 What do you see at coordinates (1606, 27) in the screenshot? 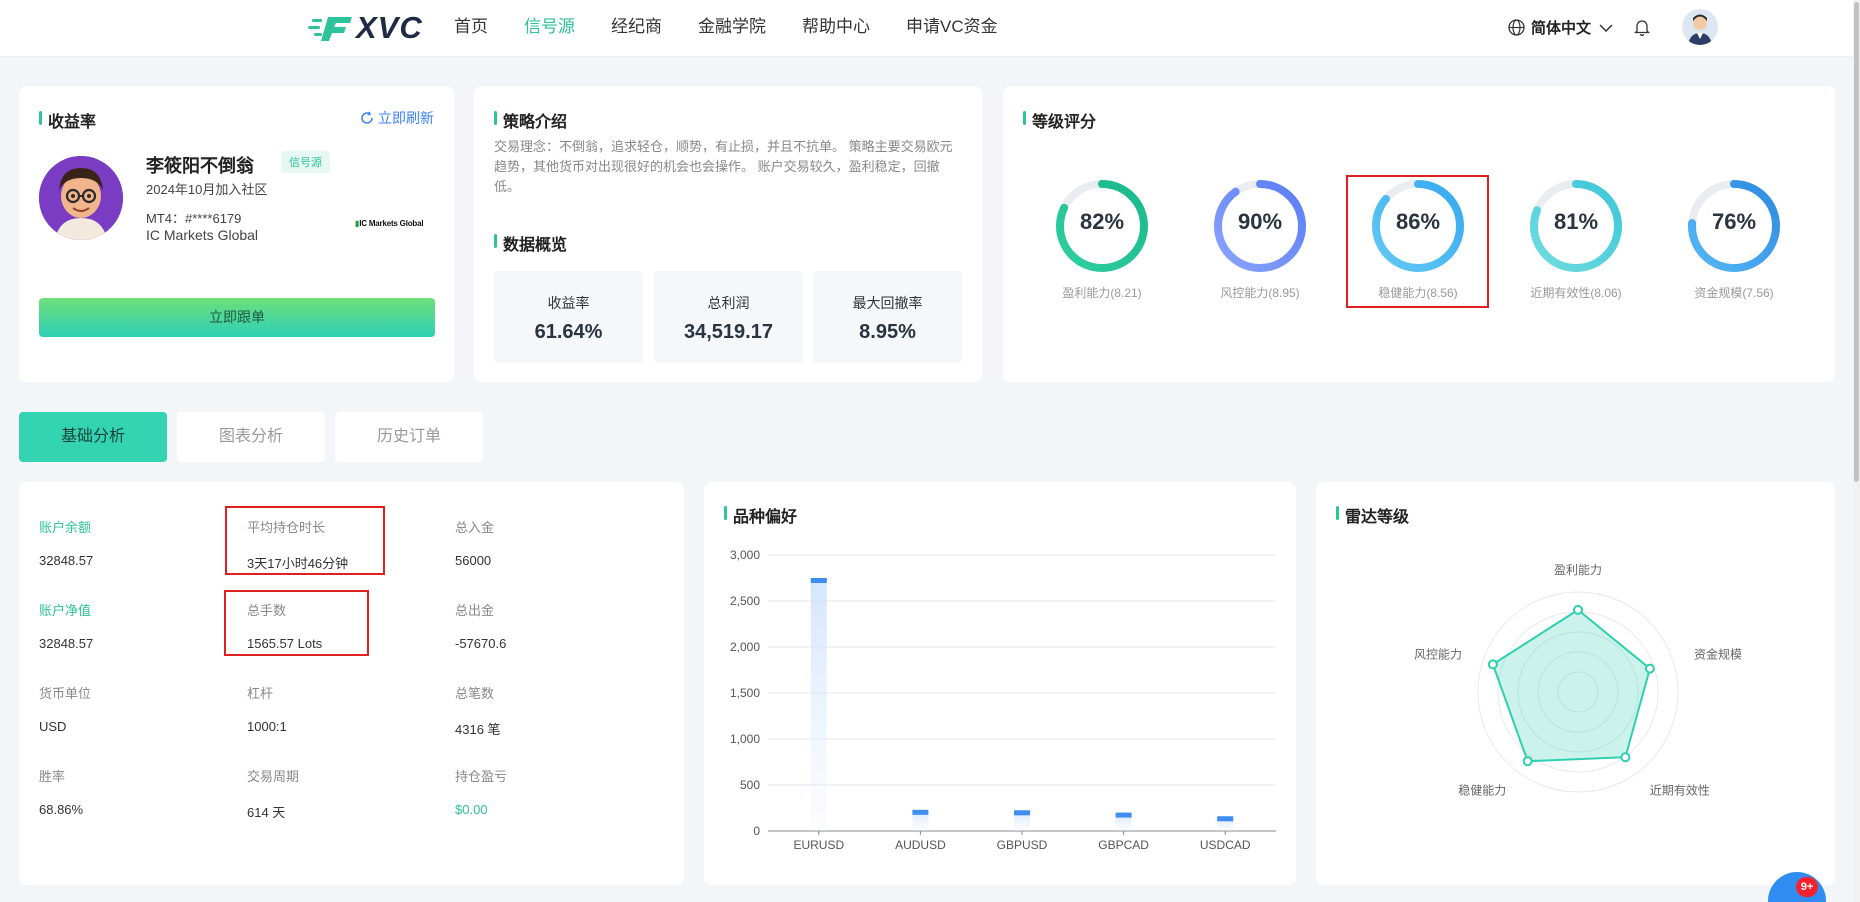
I see `chevron-down-icon` at bounding box center [1606, 27].